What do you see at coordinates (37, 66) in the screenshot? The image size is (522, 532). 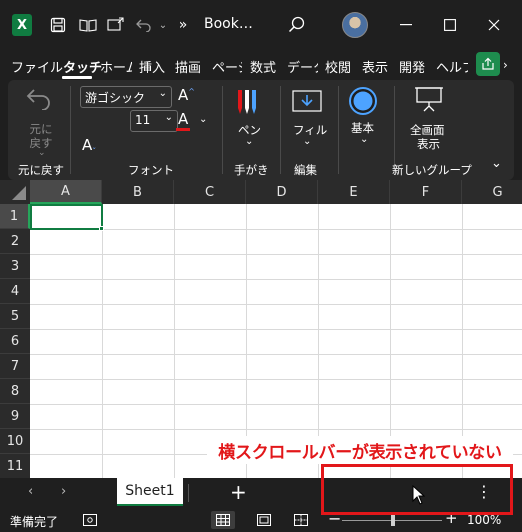 I see `tab-file: ファイル` at bounding box center [37, 66].